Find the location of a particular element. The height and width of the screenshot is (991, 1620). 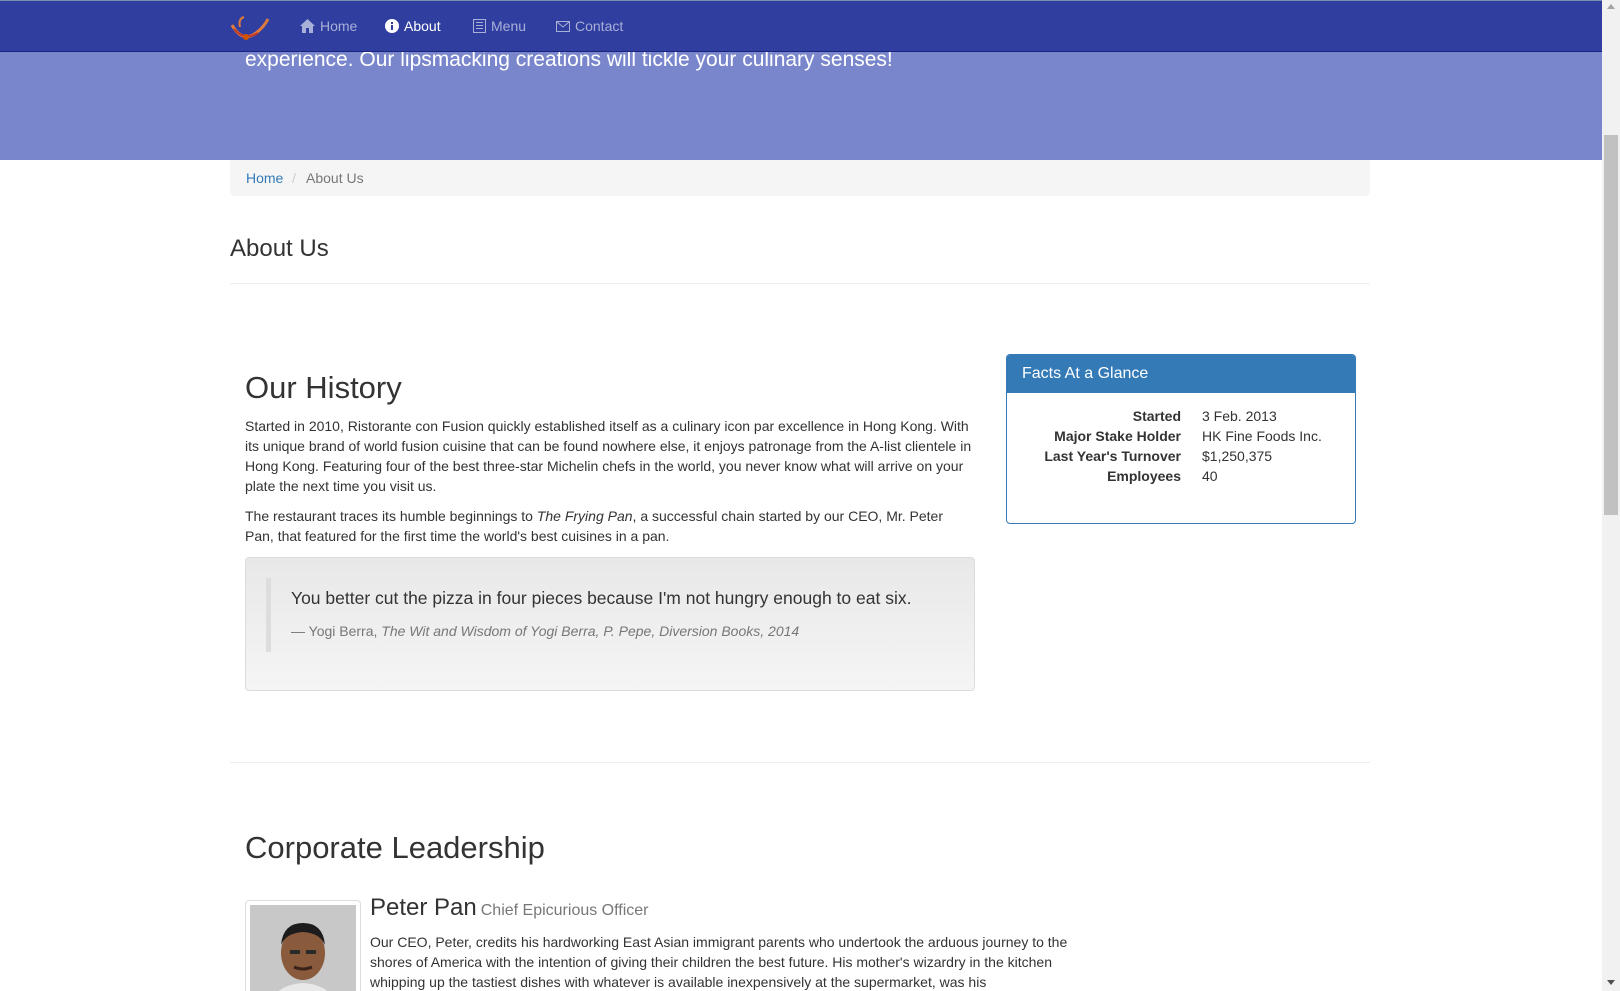

nav-about-label: About is located at coordinates (422, 26).